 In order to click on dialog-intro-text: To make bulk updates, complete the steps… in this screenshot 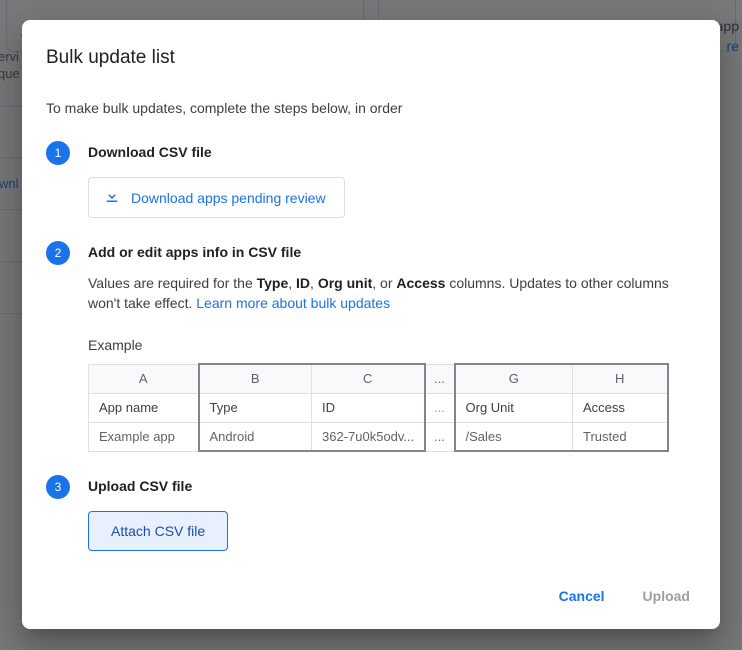, I will do `click(224, 108)`.